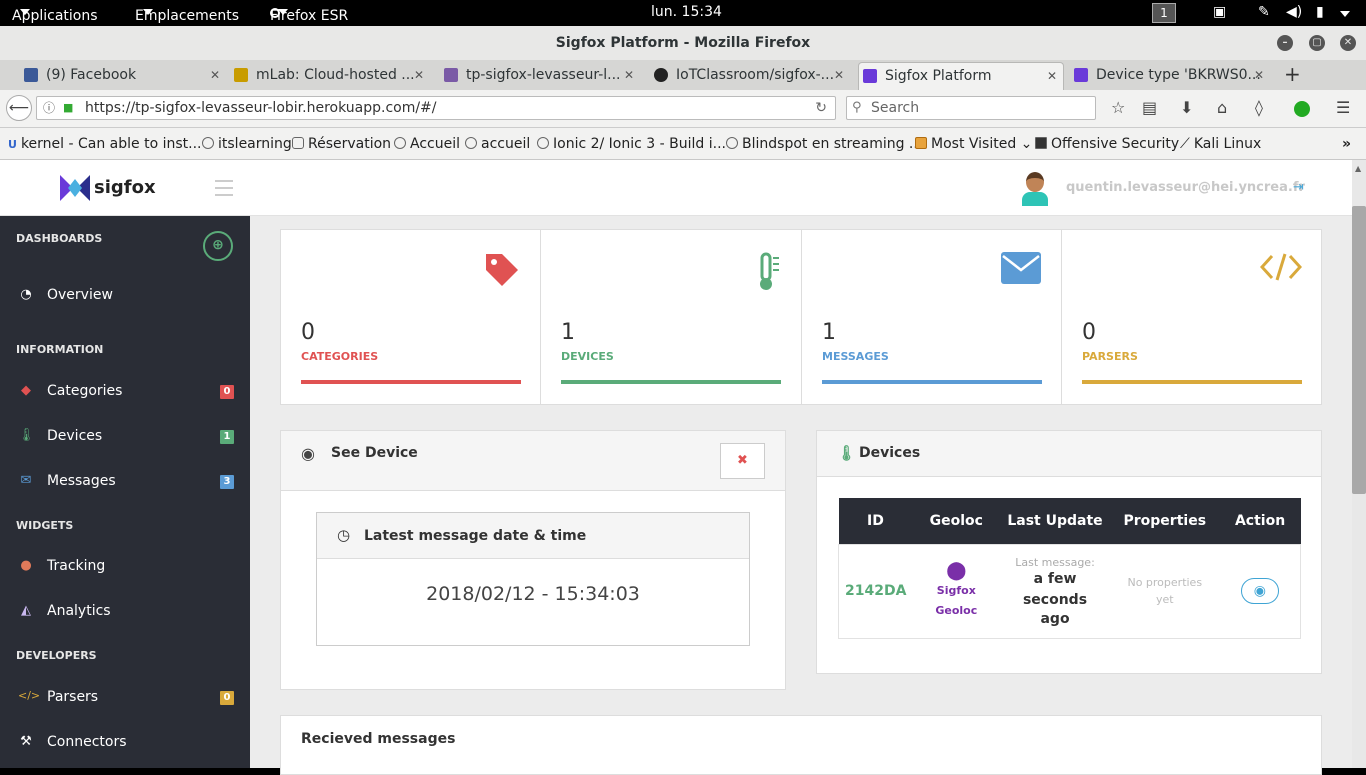 This screenshot has width=1366, height=775. I want to click on column-header: Last Update, so click(1055, 521).